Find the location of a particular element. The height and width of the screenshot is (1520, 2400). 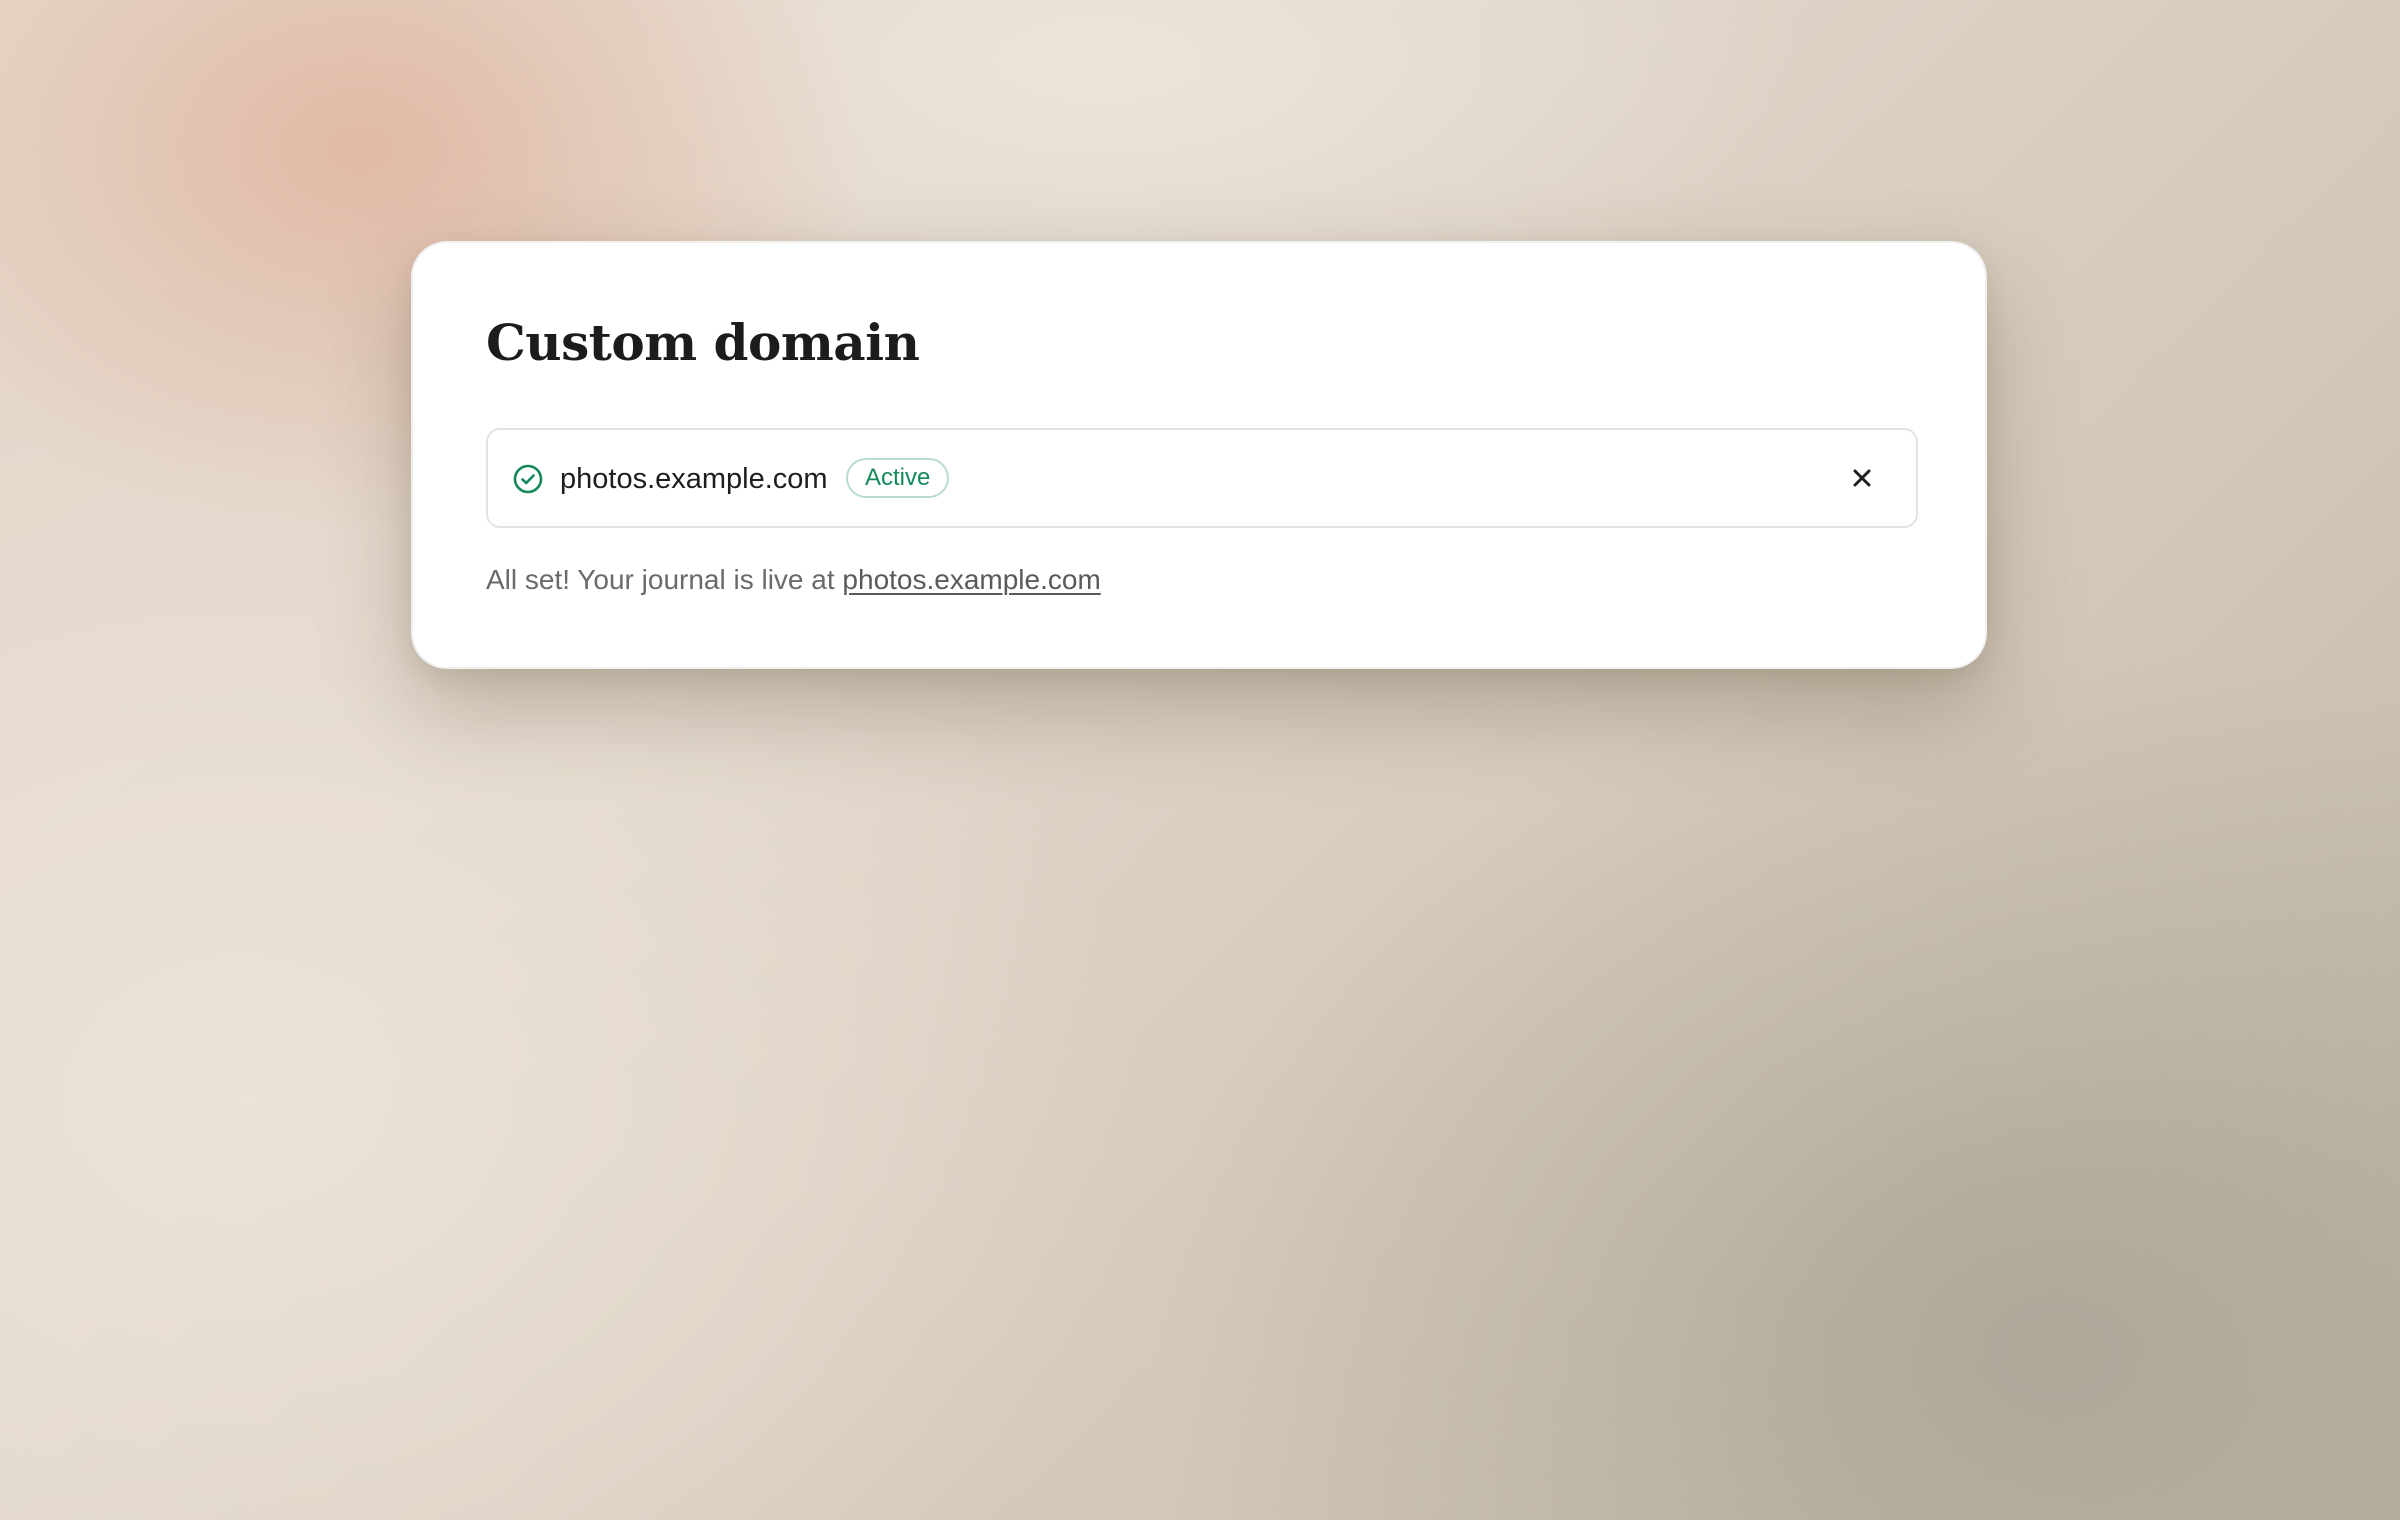

check-circle-icon is located at coordinates (528, 479).